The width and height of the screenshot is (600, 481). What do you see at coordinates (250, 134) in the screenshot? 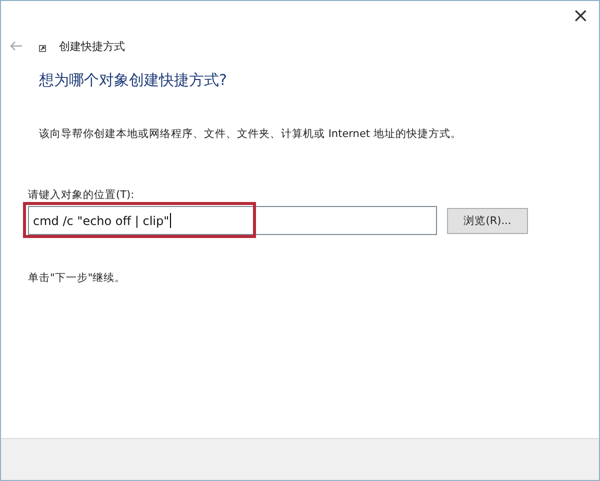
I see `description-text: 该向导帮你创建本地或网络程序、文件、文件夹、计算机或 Internet 地址的快捷方式。` at bounding box center [250, 134].